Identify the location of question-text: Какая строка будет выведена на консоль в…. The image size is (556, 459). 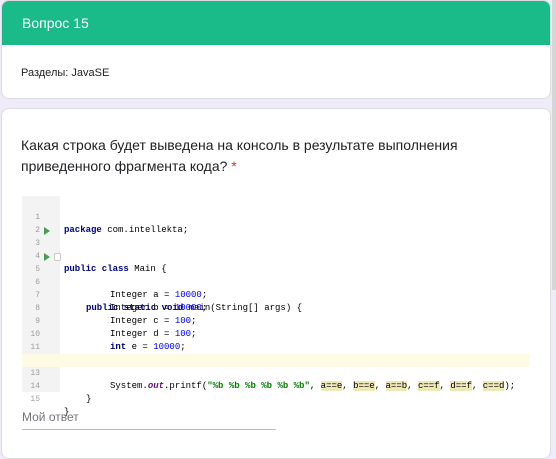
(239, 155).